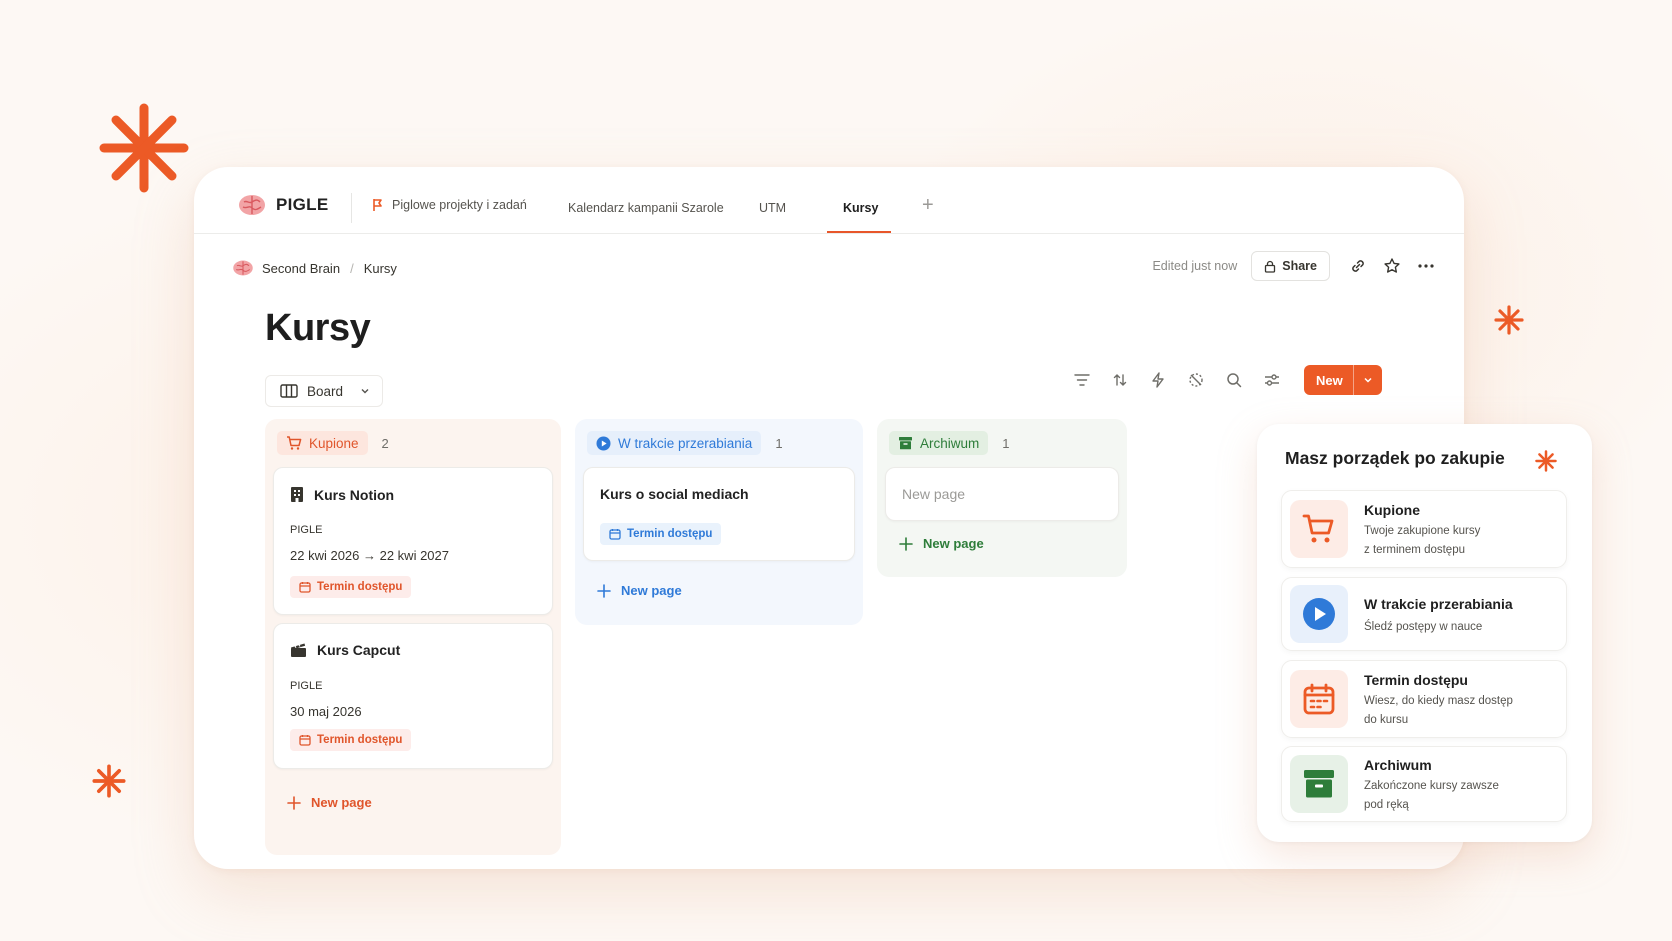  I want to click on app-logo: PIGLE, so click(283, 205).